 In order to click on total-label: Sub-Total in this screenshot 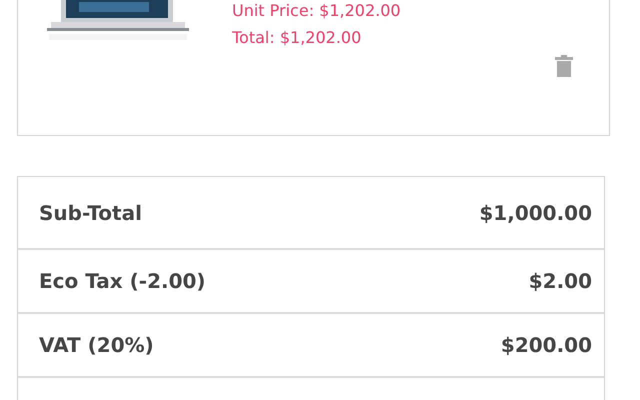, I will do `click(90, 212)`.